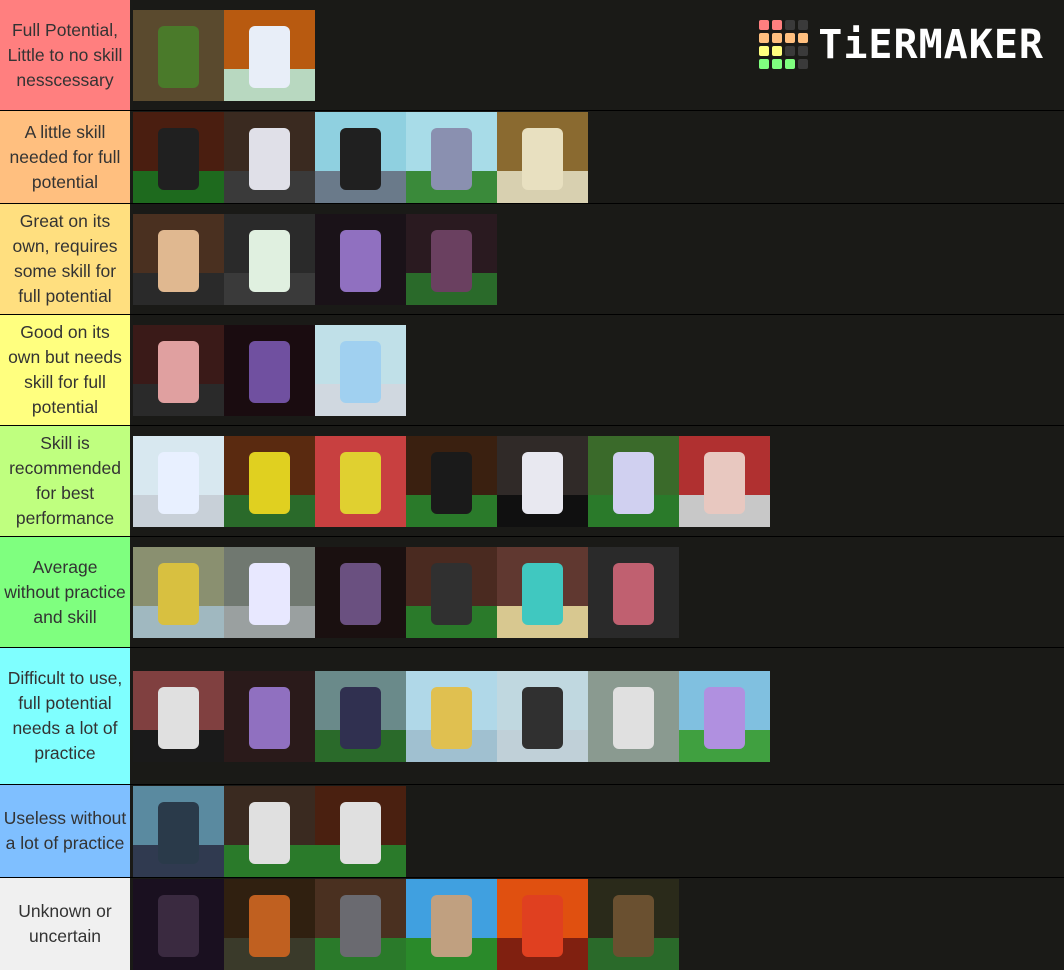 This screenshot has width=1064, height=970. What do you see at coordinates (65, 592) in the screenshot?
I see `tier-label: Average without practice and skill` at bounding box center [65, 592].